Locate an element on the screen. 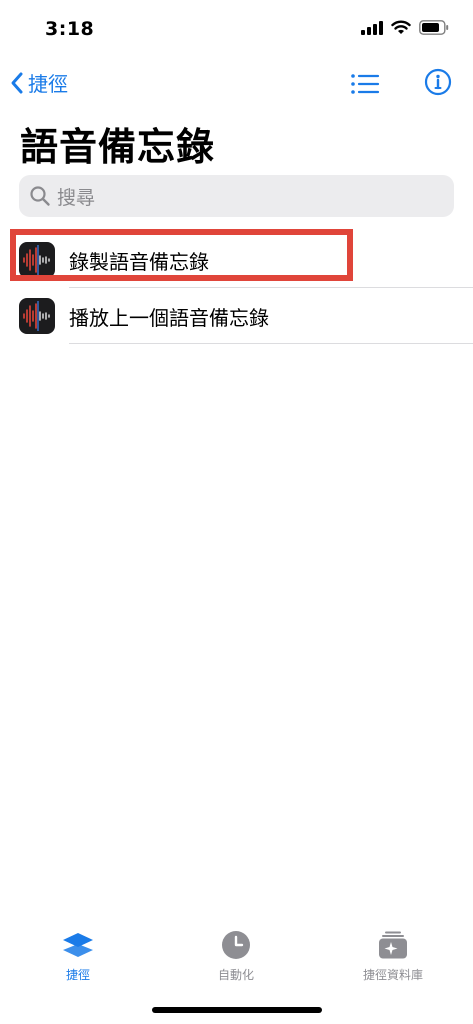  navigation-bar: 捷徑 is located at coordinates (236, 84).